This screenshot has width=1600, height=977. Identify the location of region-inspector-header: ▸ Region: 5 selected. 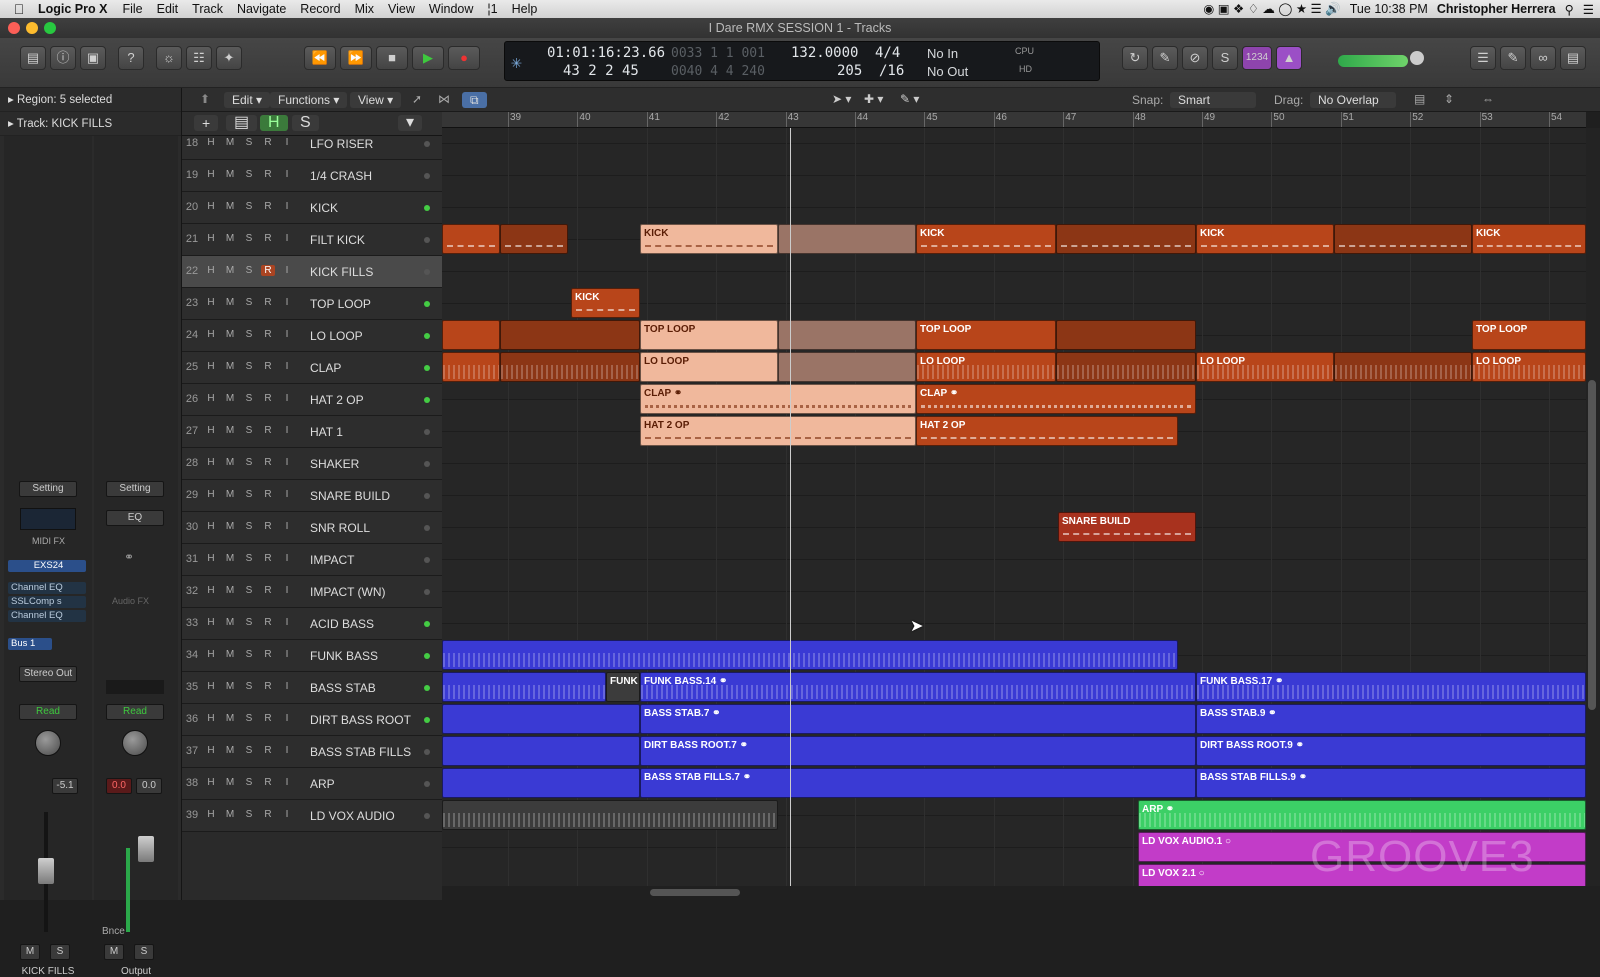
(90, 100).